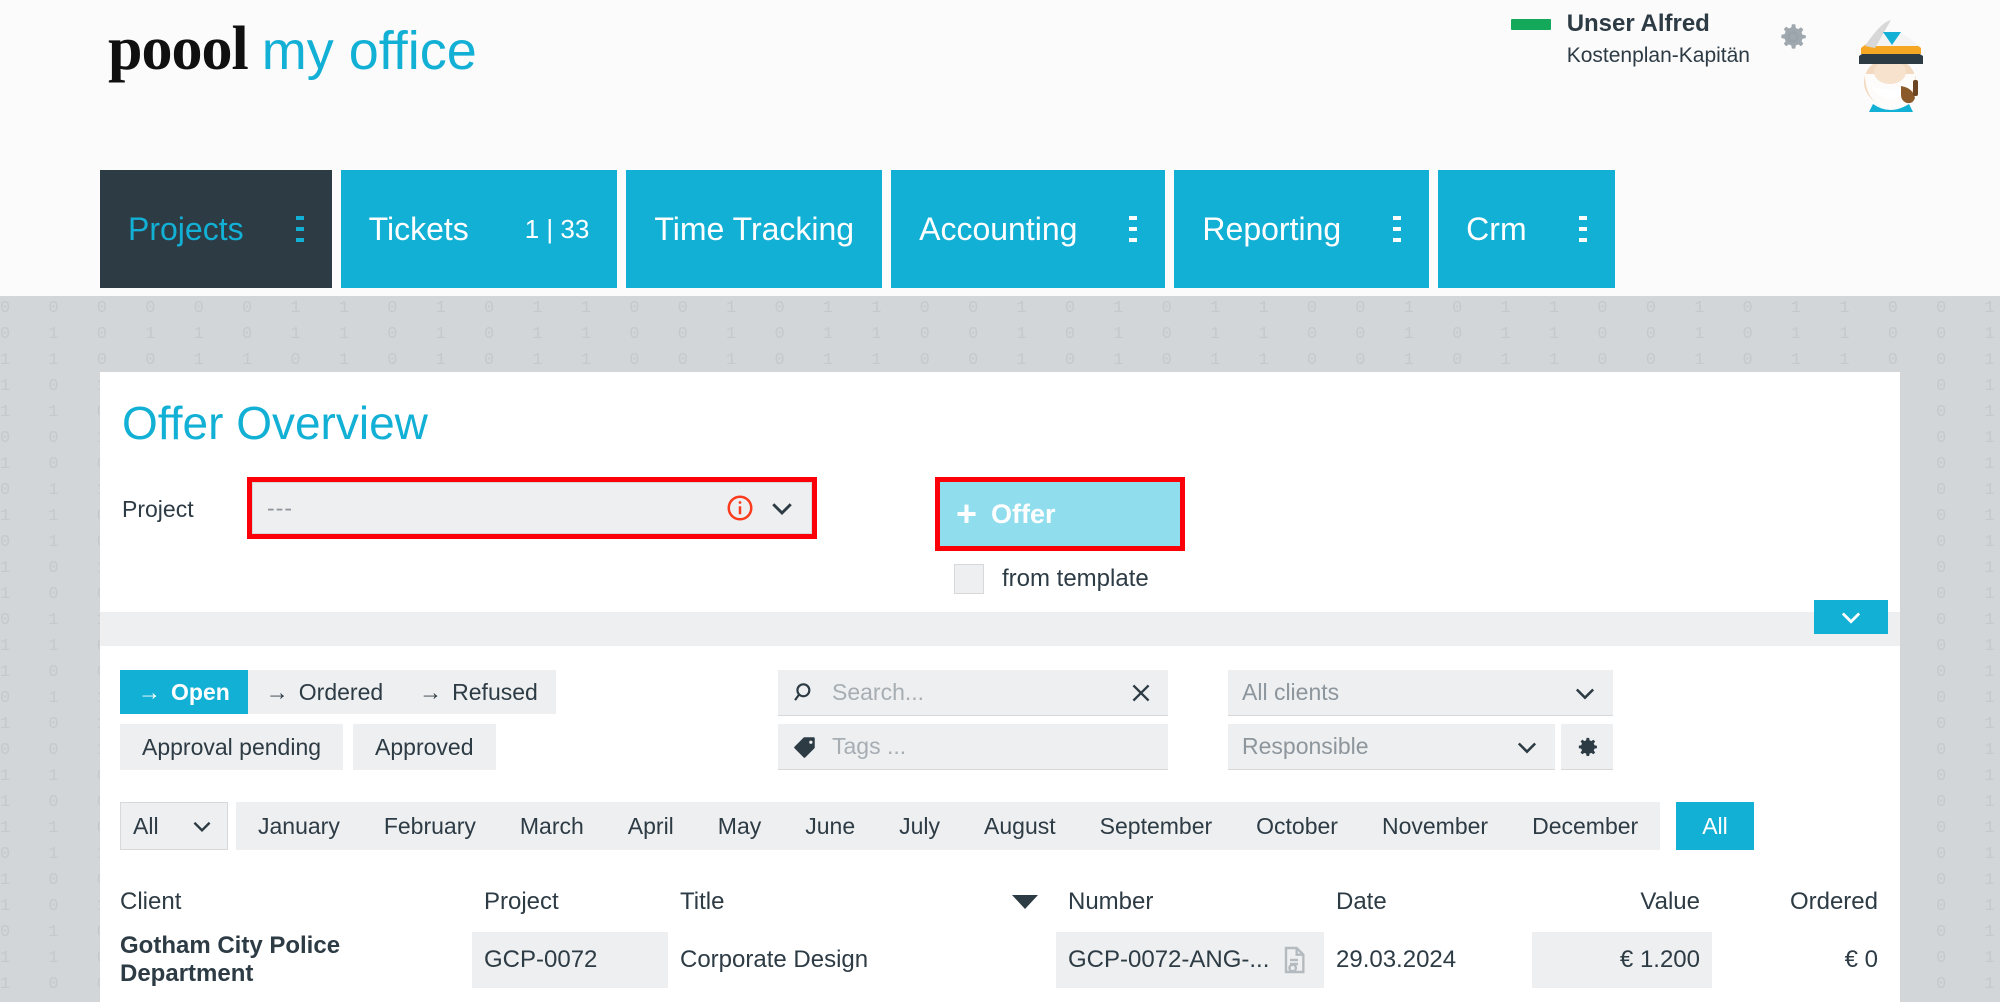 The image size is (2000, 1002). I want to click on nav-tab-crm: Crm, so click(1526, 229).